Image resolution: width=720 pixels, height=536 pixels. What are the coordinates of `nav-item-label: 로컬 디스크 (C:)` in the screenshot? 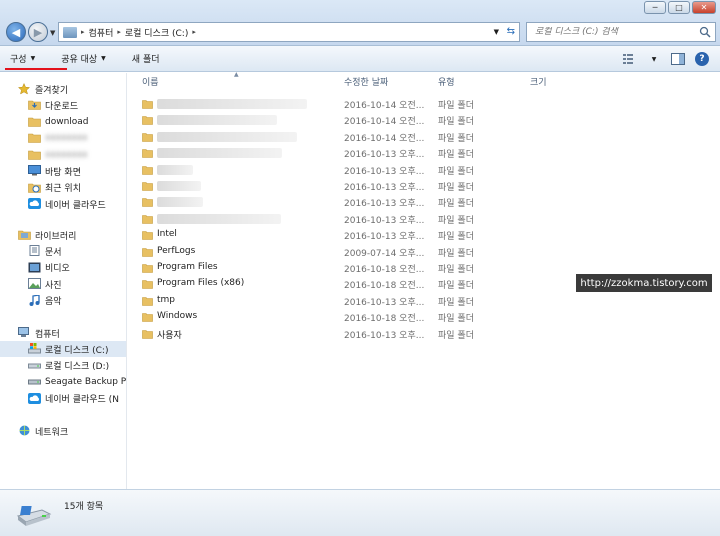 It's located at (77, 350).